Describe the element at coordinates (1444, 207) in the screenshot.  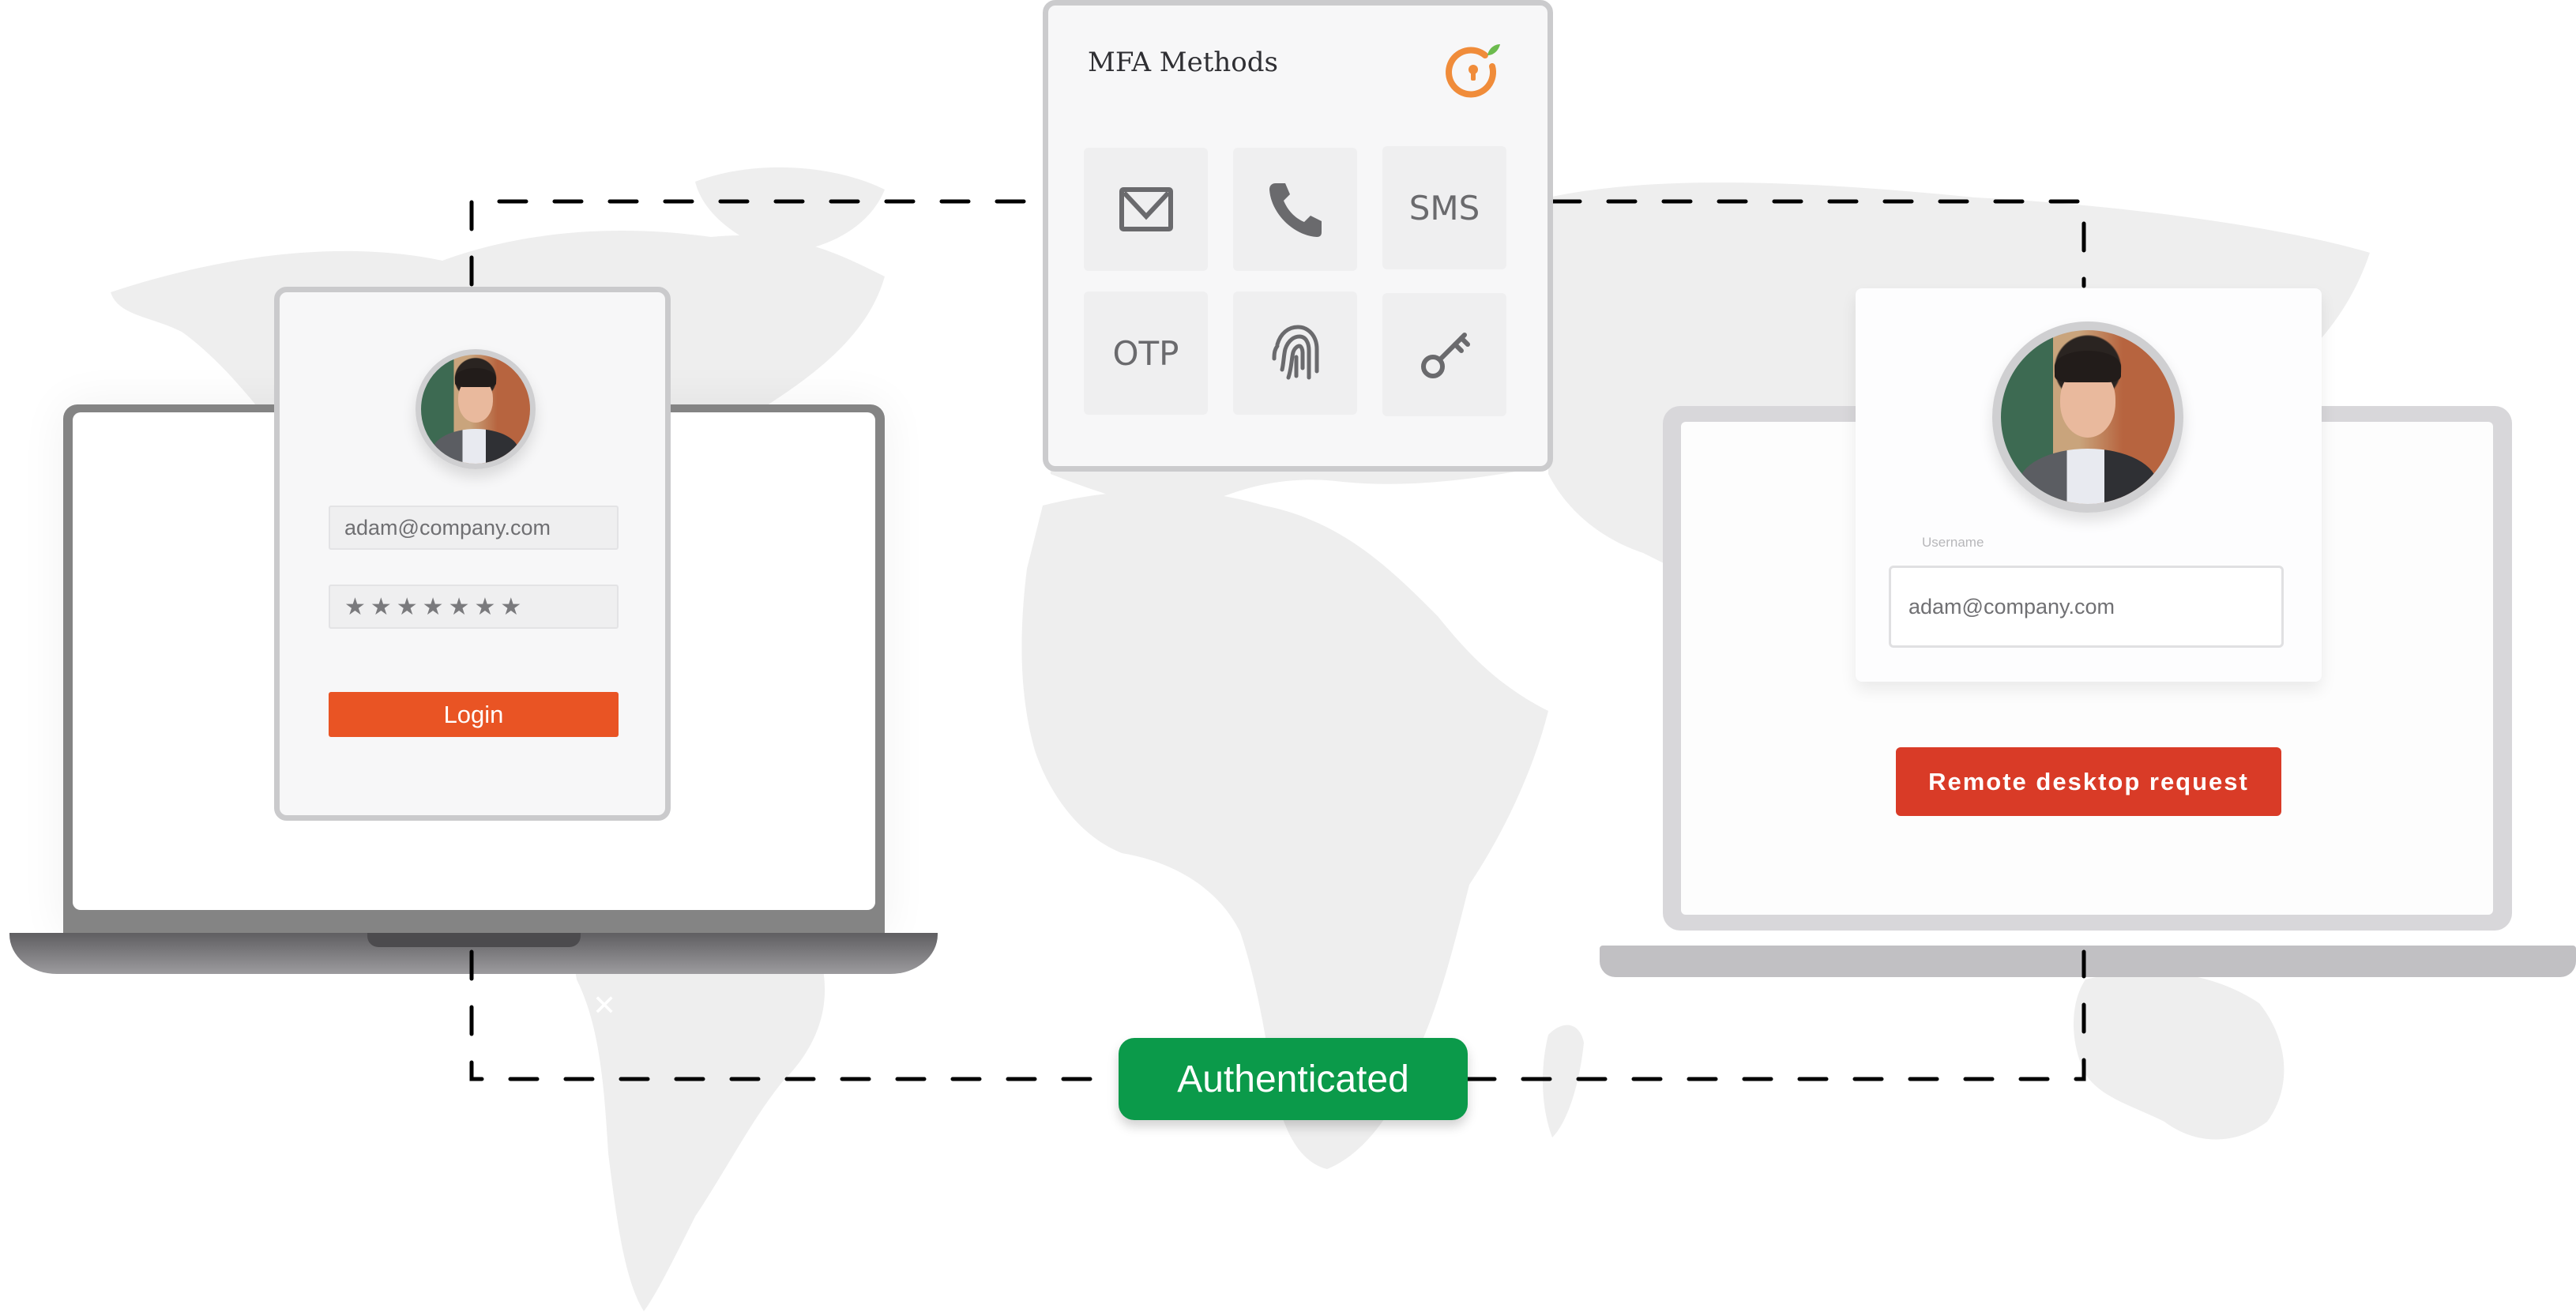
I see `mfa-method-sms: SMS` at that location.